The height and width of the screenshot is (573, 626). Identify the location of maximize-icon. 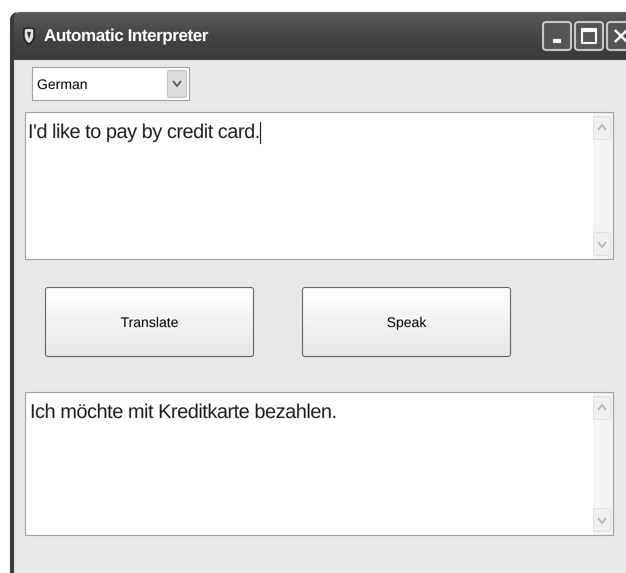
(589, 36).